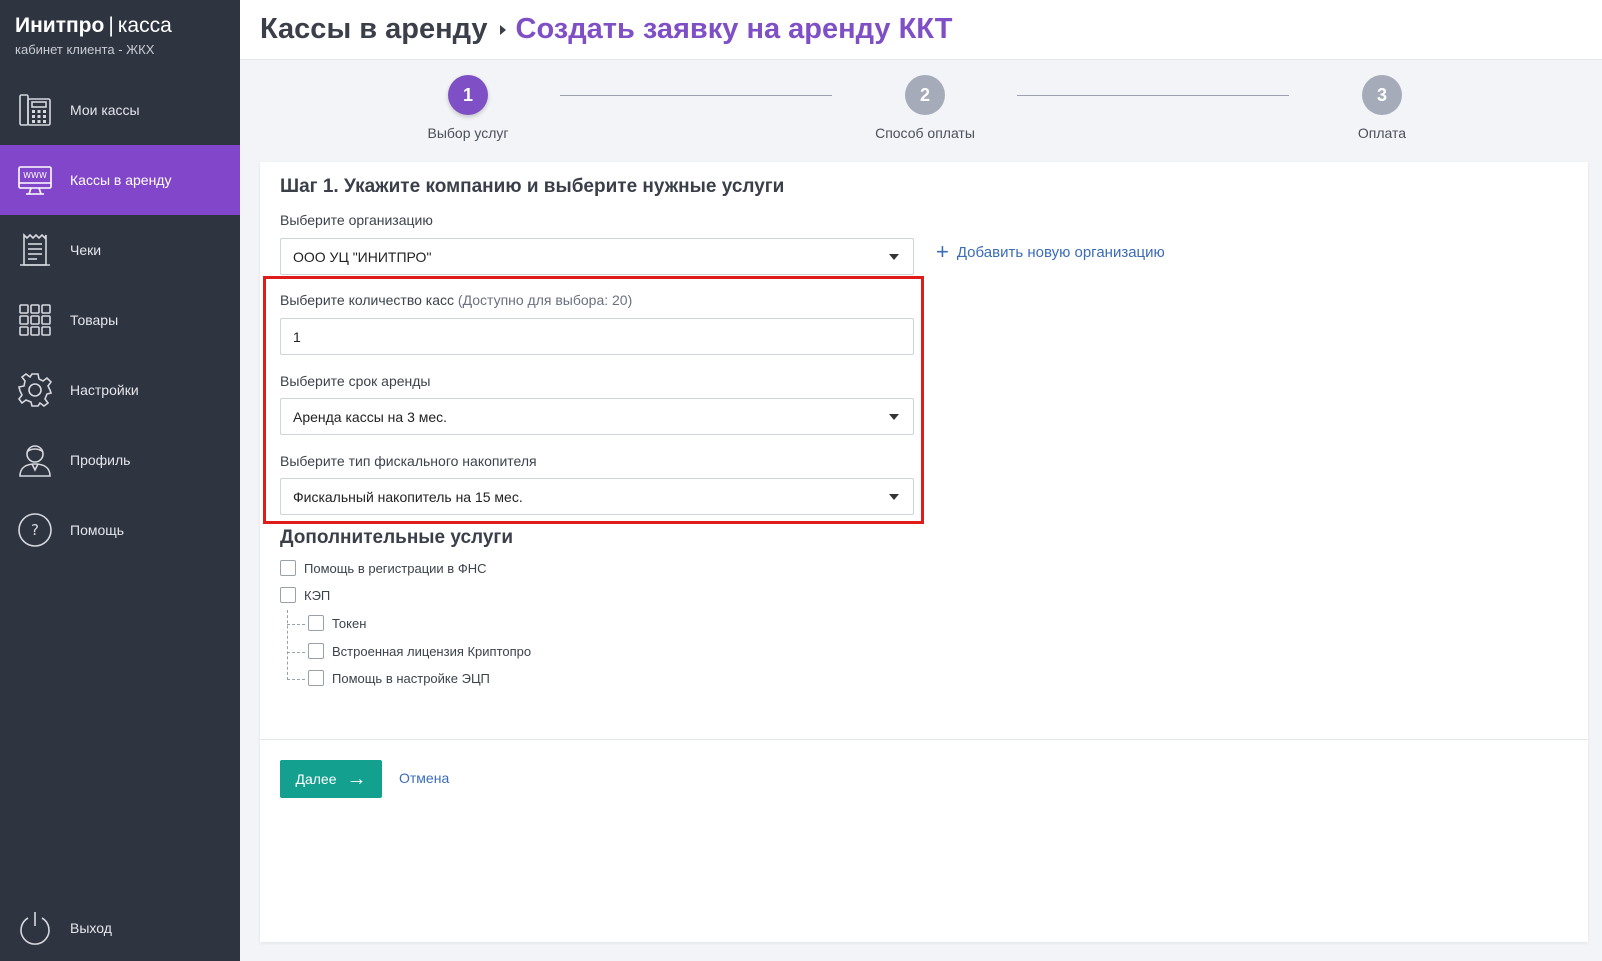 The height and width of the screenshot is (961, 1602). Describe the element at coordinates (317, 595) in the screenshot. I see `kep-label: КЭП` at that location.